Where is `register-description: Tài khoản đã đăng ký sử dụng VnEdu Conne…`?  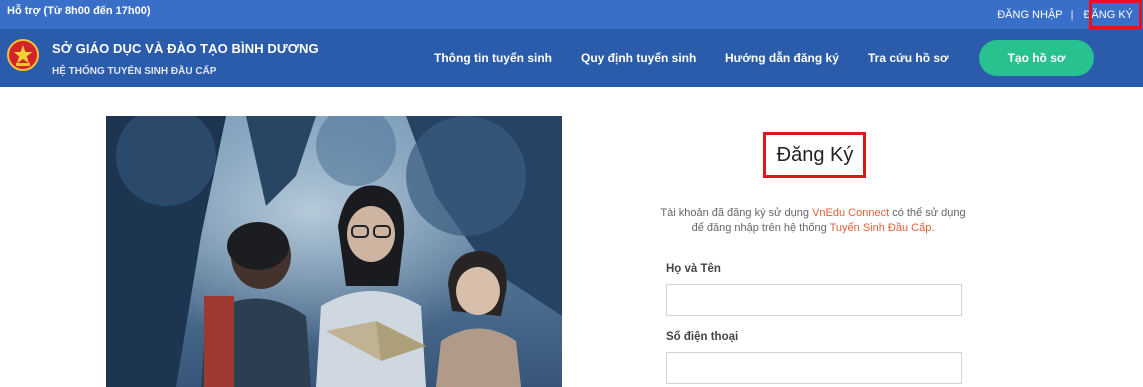
register-description: Tài khoản đã đăng ký sử dụng VnEdu Conne… is located at coordinates (813, 221).